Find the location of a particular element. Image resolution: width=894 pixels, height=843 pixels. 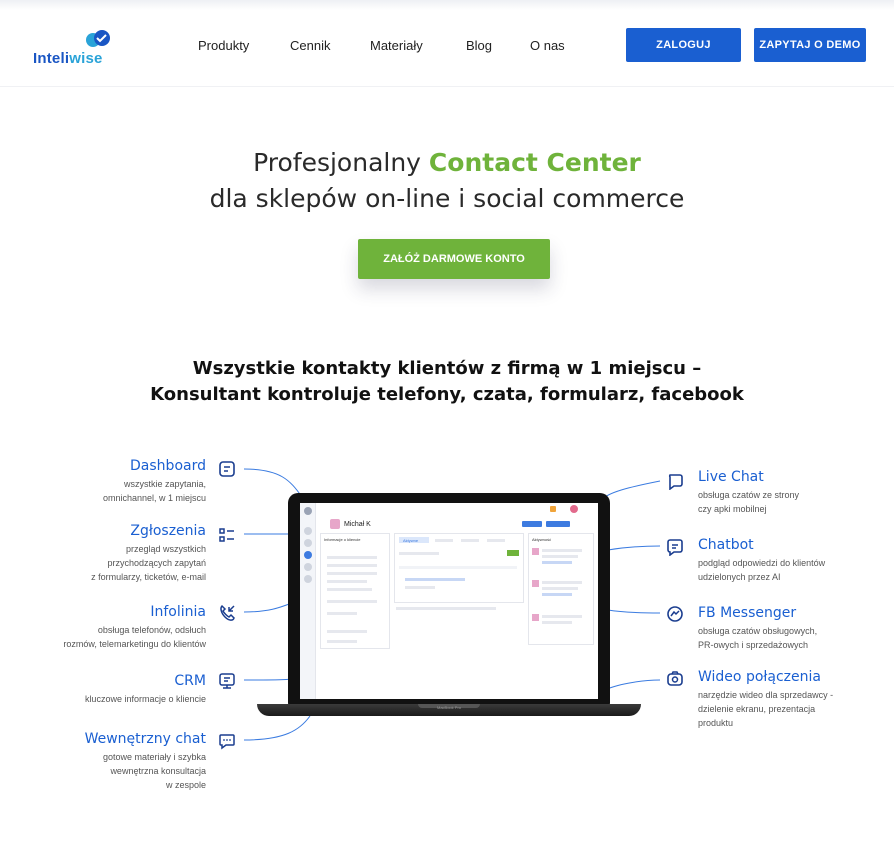

app-logo-icon is located at coordinates (308, 511).